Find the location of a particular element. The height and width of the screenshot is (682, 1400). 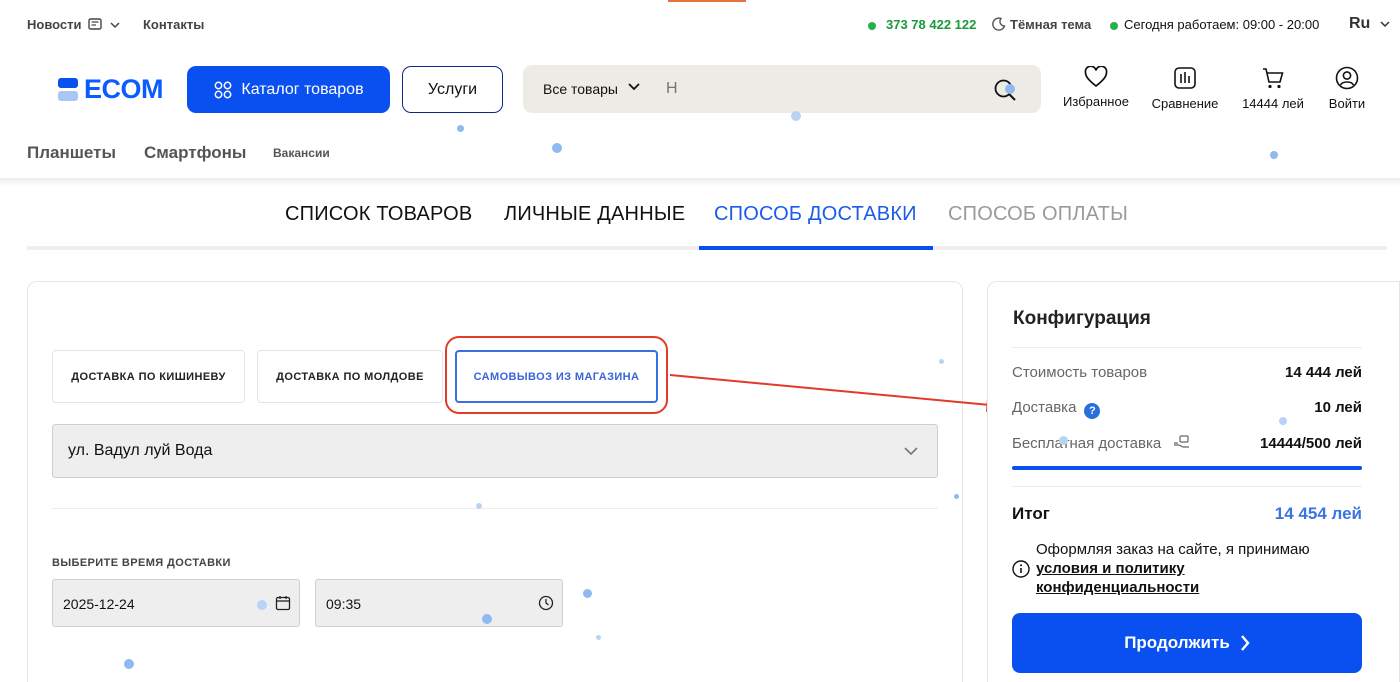

free-delivery-progress-fill is located at coordinates (1187, 468).